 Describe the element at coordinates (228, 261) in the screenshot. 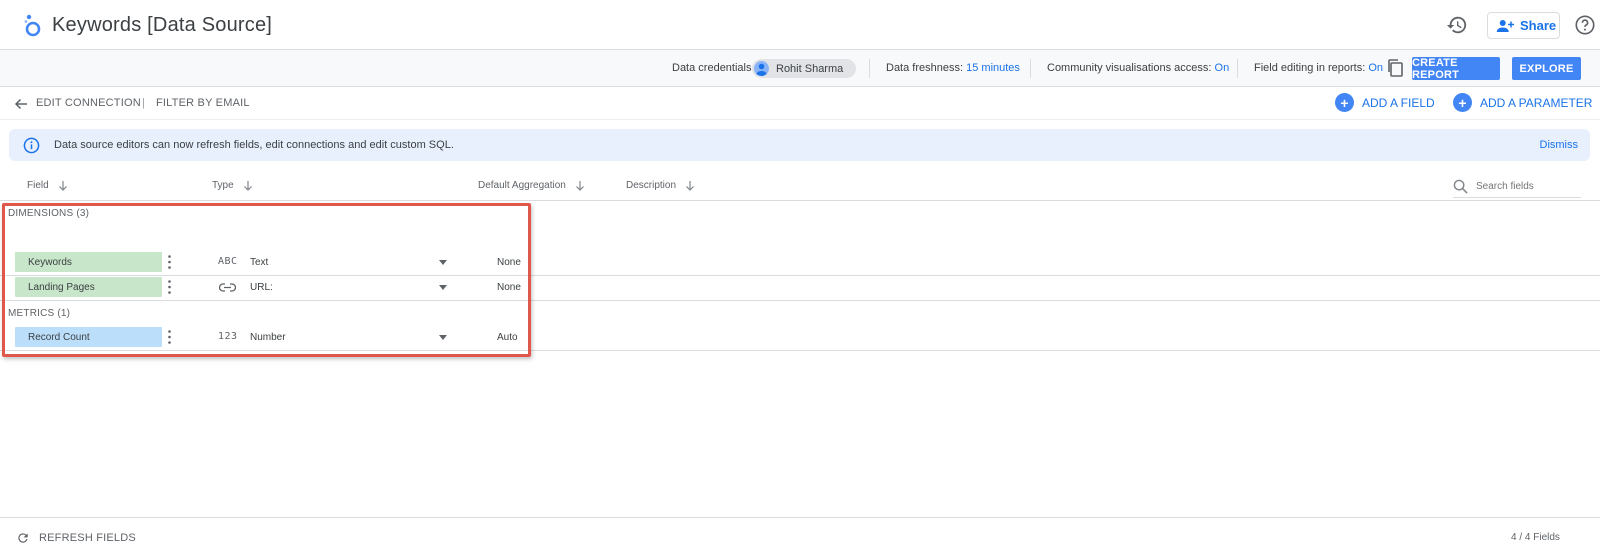

I see `text-type-icon: ABC` at that location.